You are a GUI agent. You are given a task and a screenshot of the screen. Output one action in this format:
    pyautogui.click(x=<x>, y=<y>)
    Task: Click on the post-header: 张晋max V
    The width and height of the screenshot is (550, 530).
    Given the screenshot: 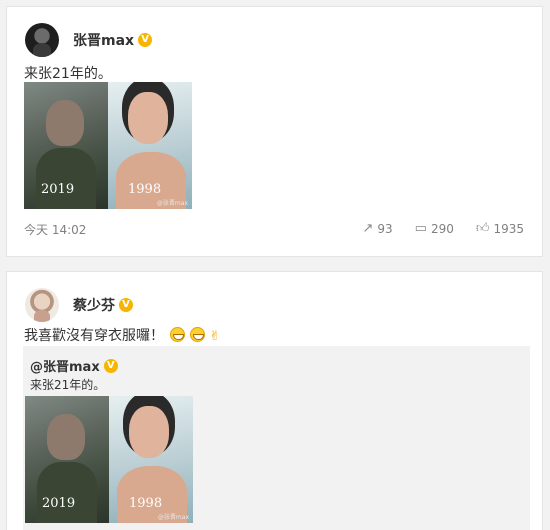 What is the action you would take?
    pyautogui.click(x=89, y=40)
    